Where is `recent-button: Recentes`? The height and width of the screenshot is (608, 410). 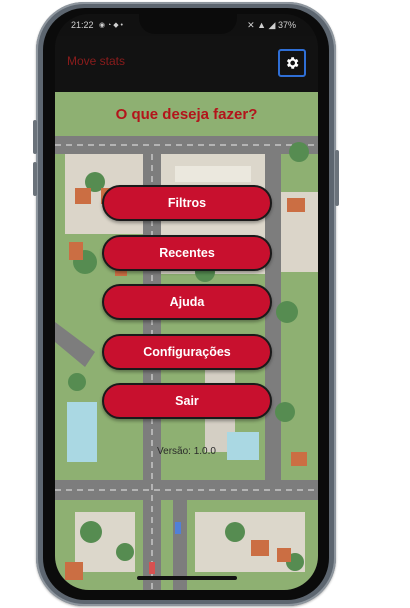 recent-button: Recentes is located at coordinates (187, 253).